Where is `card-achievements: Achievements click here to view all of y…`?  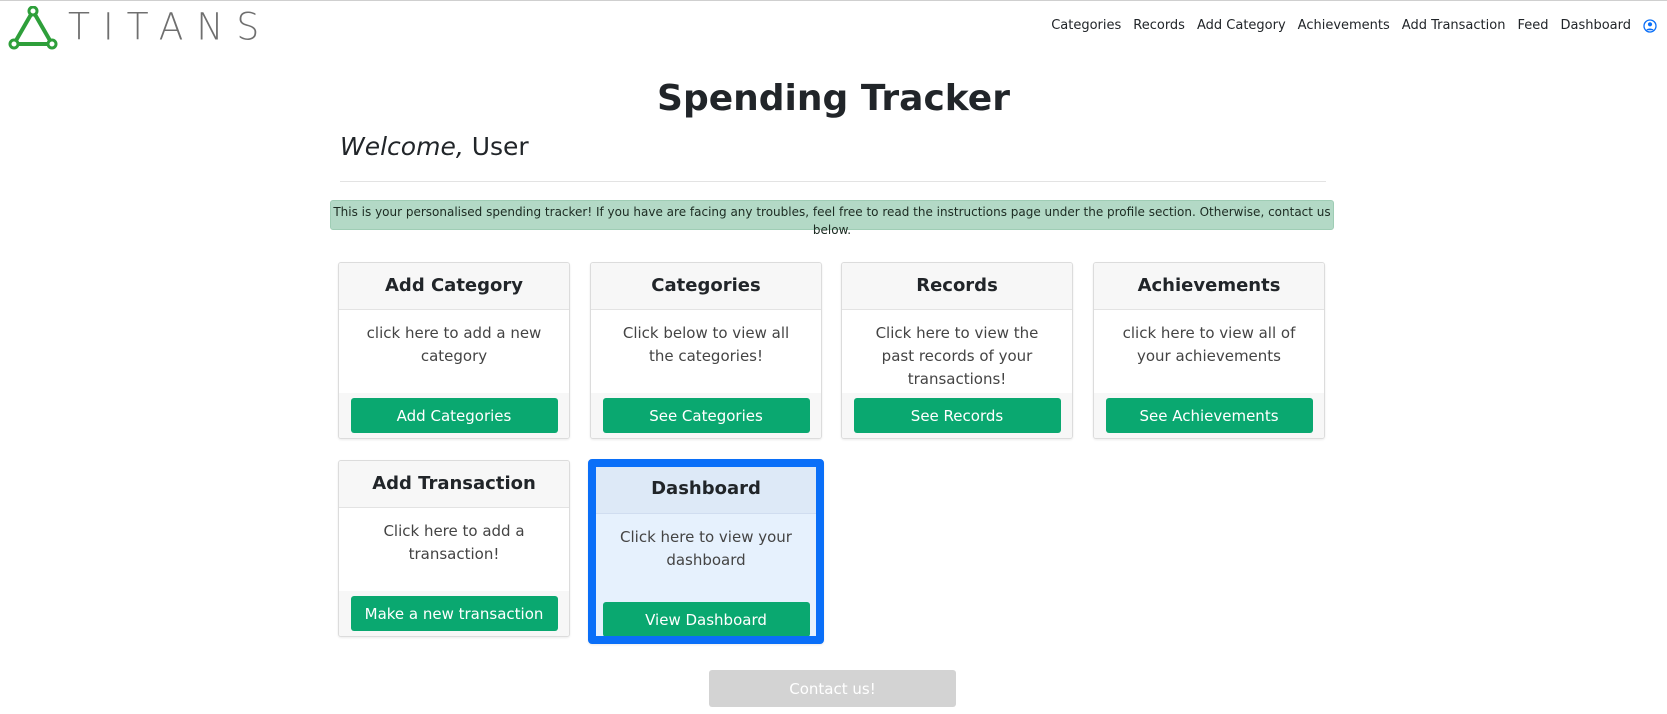
card-achievements: Achievements click here to view all of y… is located at coordinates (1209, 350).